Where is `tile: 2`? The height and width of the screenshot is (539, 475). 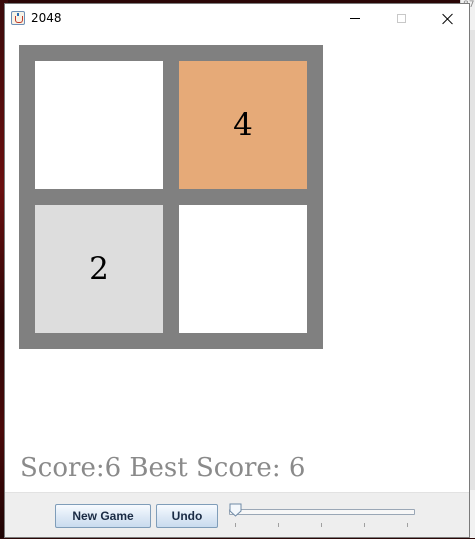 tile: 2 is located at coordinates (99, 269).